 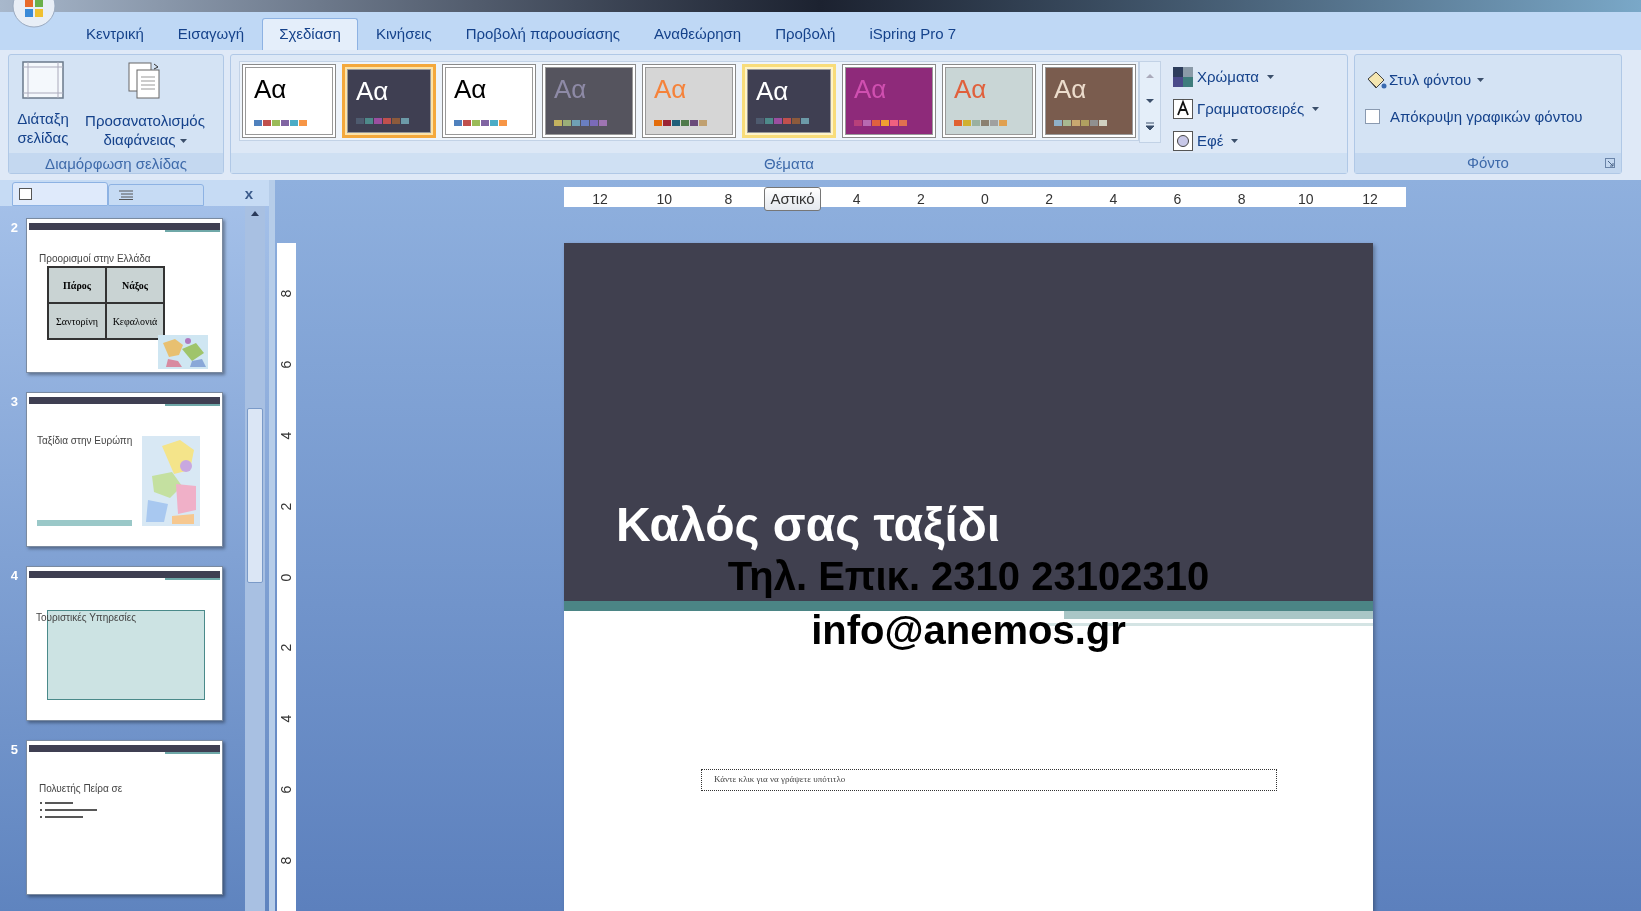 I want to click on ribbon-button: Διάταξη σελίδας, so click(x=43, y=104).